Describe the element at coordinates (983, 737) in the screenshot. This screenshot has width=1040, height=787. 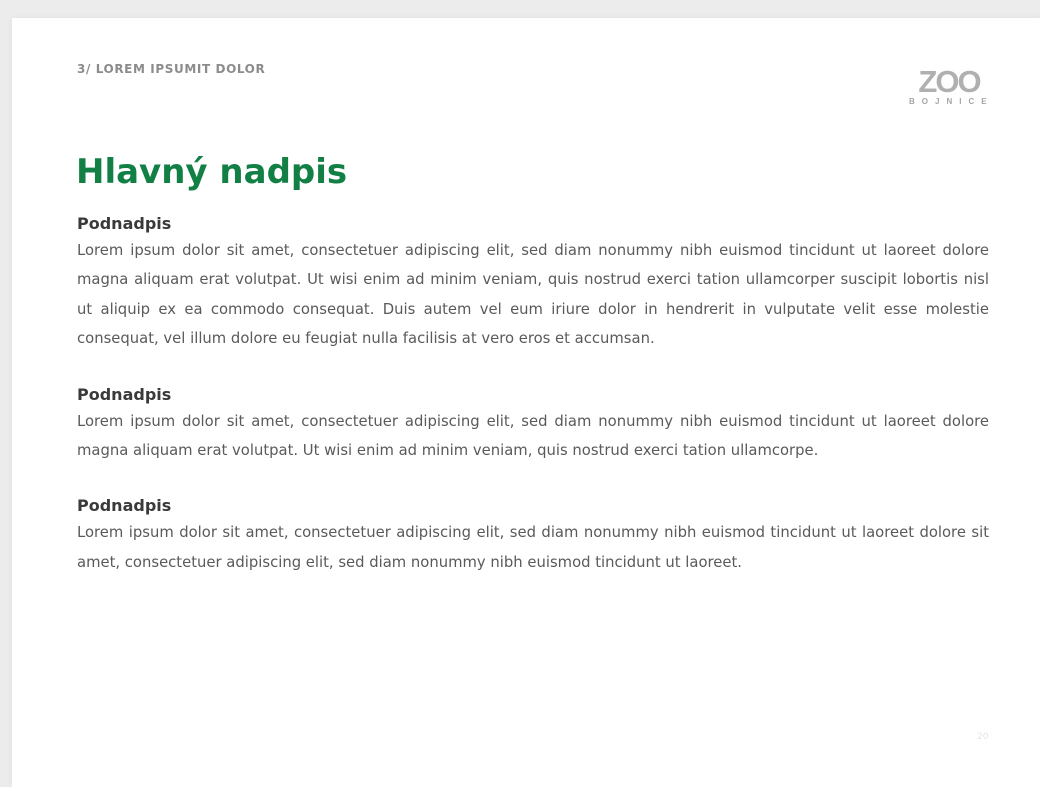
I see `page-number: 20` at that location.